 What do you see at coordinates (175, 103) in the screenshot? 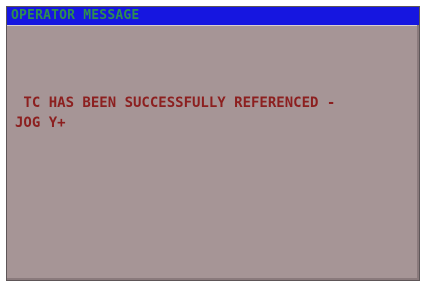
I see `message-line-1: TC HAS BEEN SUCCESSFULLY REFERENCED -` at bounding box center [175, 103].